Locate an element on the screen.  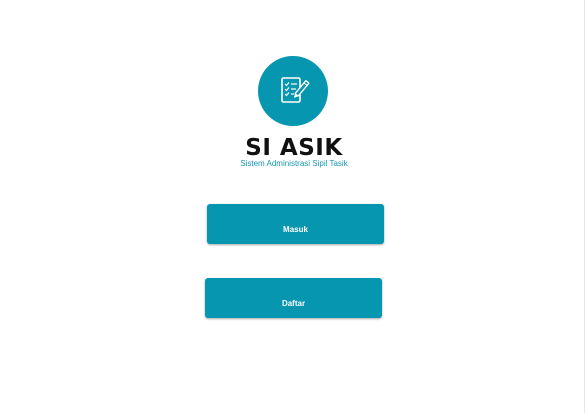
login-button-label: Masuk is located at coordinates (295, 229).